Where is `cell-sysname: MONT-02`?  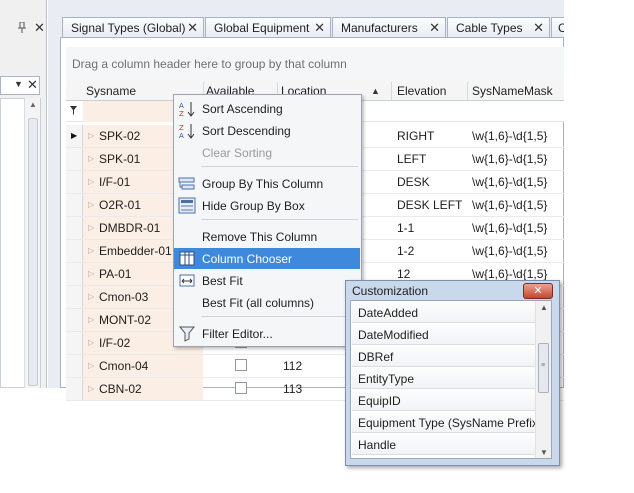 cell-sysname: MONT-02 is located at coordinates (125, 320).